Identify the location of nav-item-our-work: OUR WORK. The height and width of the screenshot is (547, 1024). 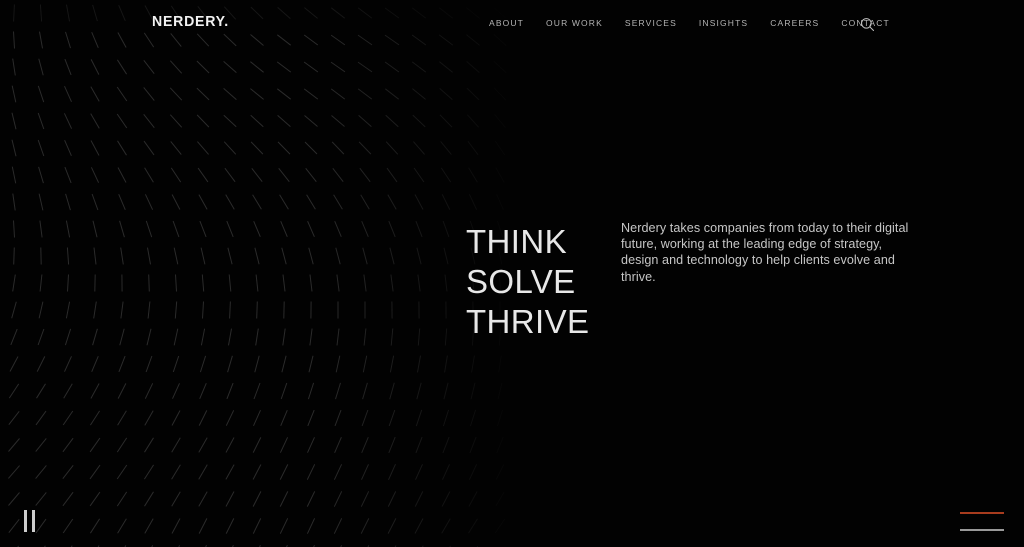
(574, 23).